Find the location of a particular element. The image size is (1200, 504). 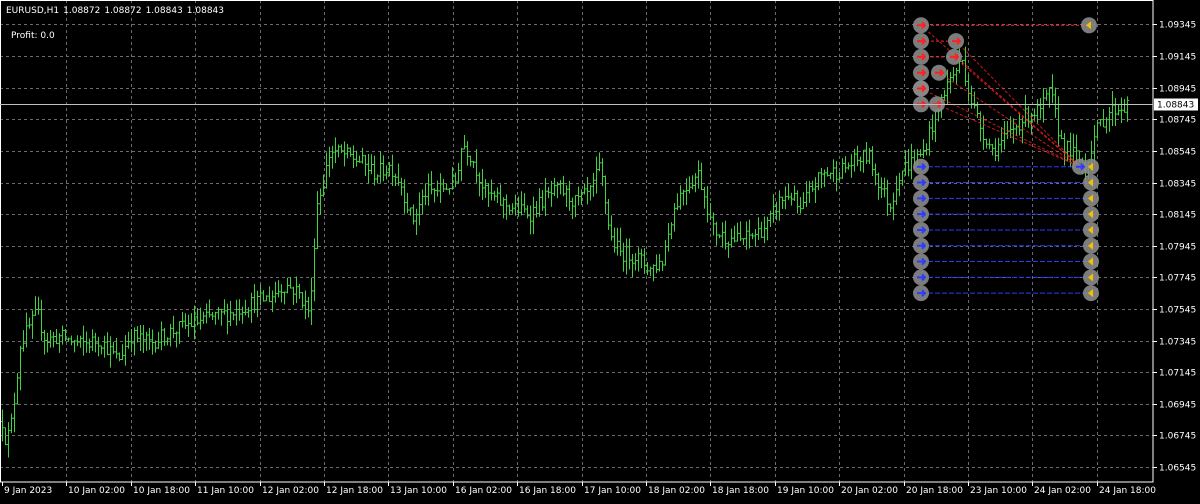

x-tick-label: 23 Jan 10:00 is located at coordinates (998, 491).